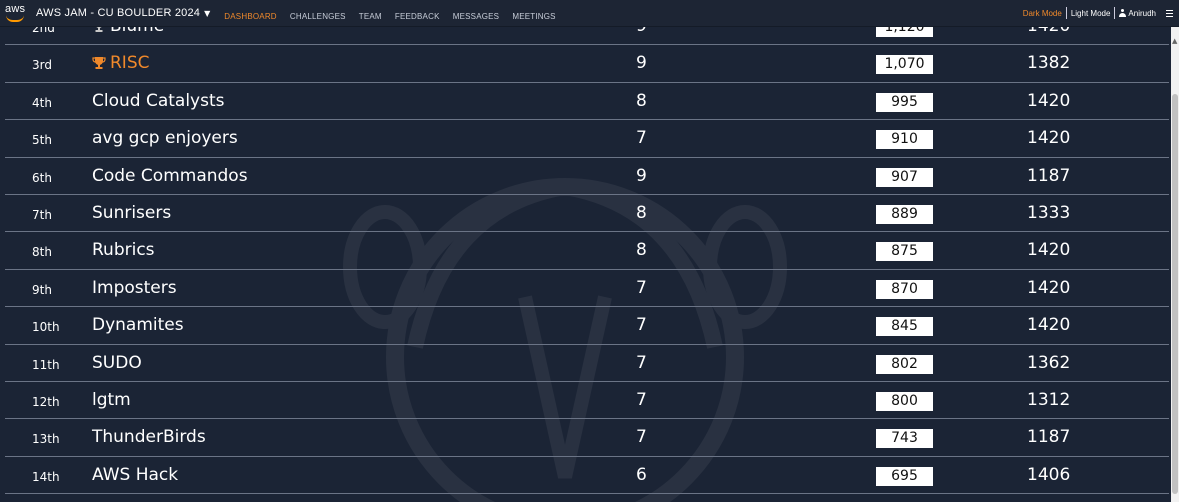 Image resolution: width=1179 pixels, height=502 pixels. What do you see at coordinates (641, 474) in the screenshot?
I see `challenges-solved: 6` at bounding box center [641, 474].